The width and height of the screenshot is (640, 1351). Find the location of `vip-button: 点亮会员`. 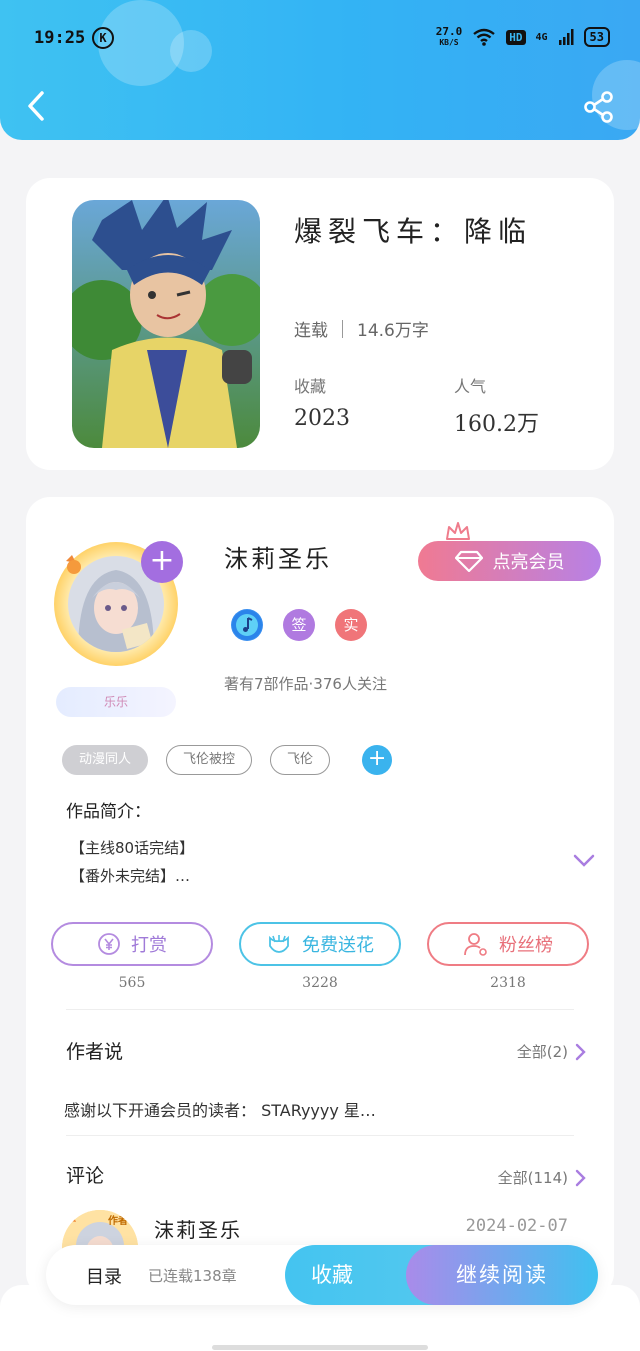

vip-button: 点亮会员 is located at coordinates (509, 561).